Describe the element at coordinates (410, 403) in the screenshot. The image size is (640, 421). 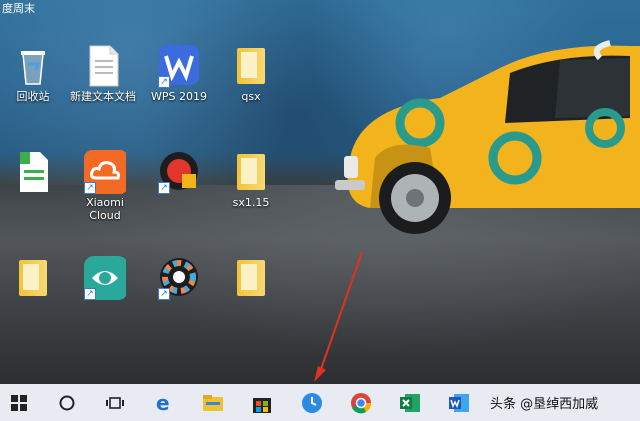
I see `excel-icon` at that location.